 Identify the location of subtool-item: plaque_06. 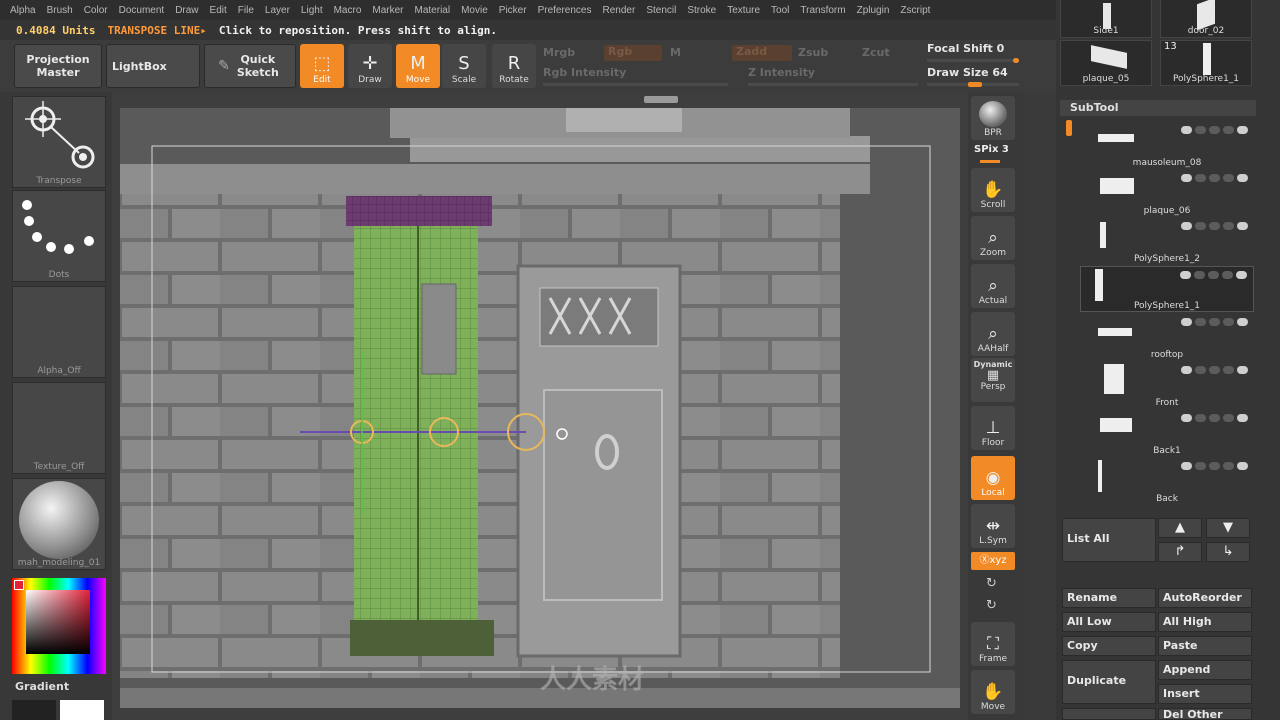
(1167, 193).